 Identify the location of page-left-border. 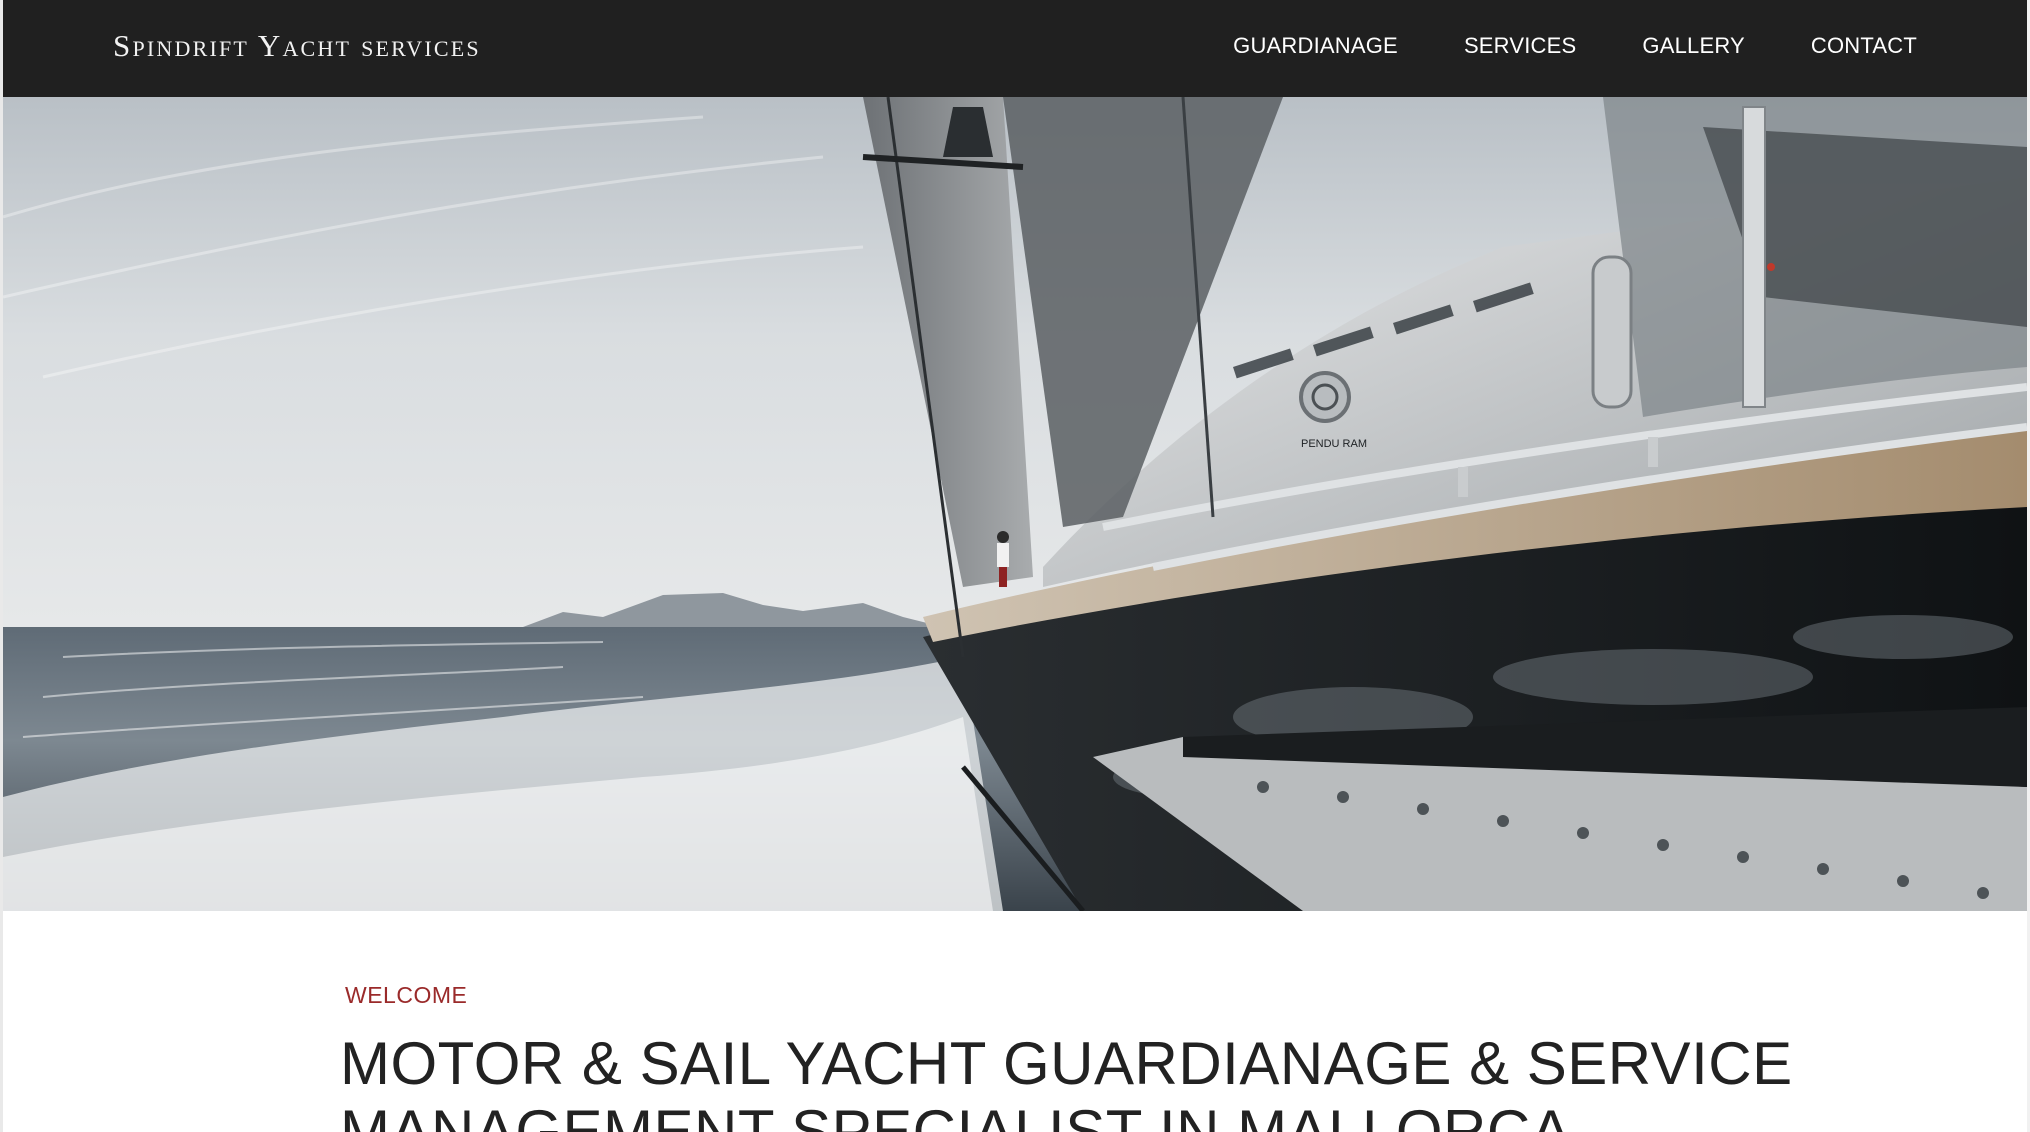
(1, 566).